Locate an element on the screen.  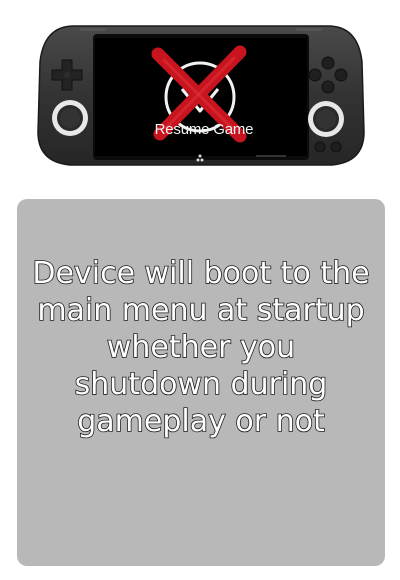
dpad-icon is located at coordinates (67, 75).